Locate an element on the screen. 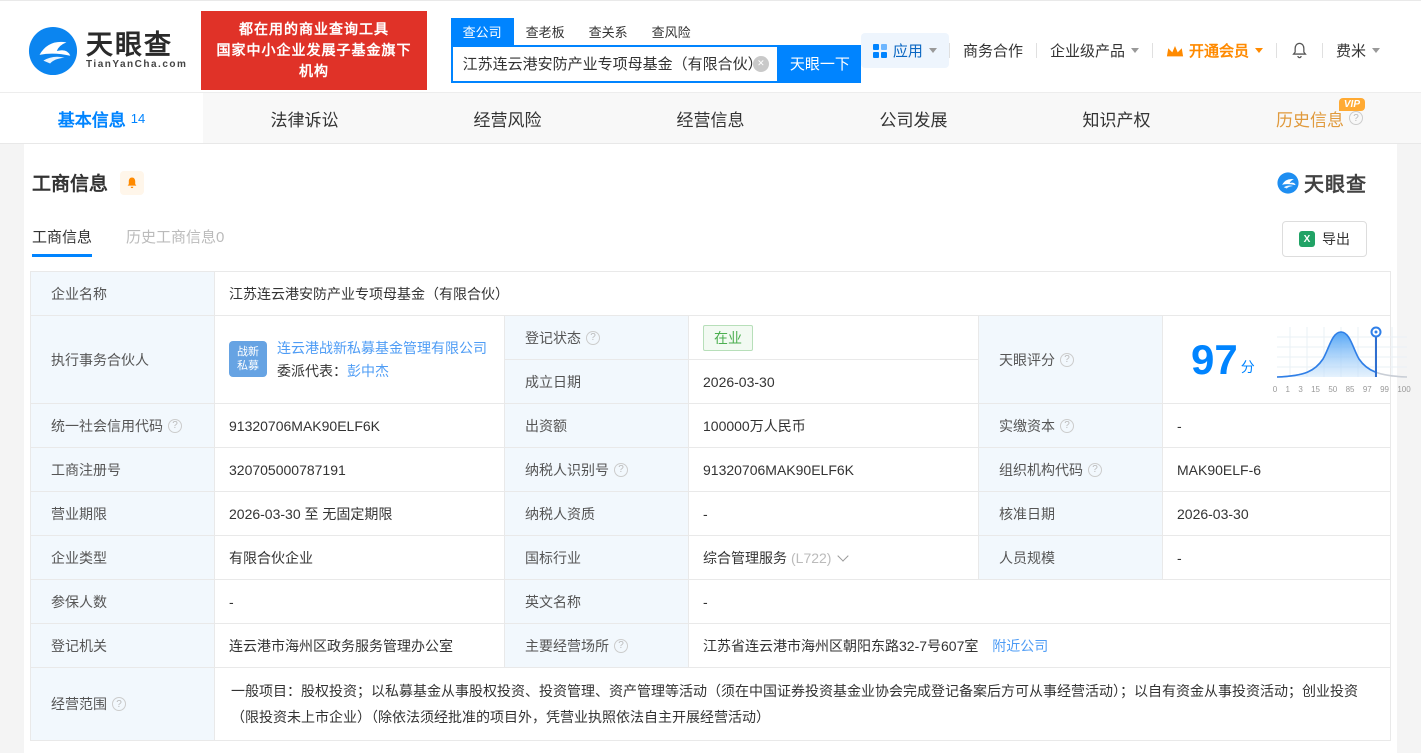 This screenshot has width=1421, height=753. logo-name: 天眼查 is located at coordinates (129, 45).